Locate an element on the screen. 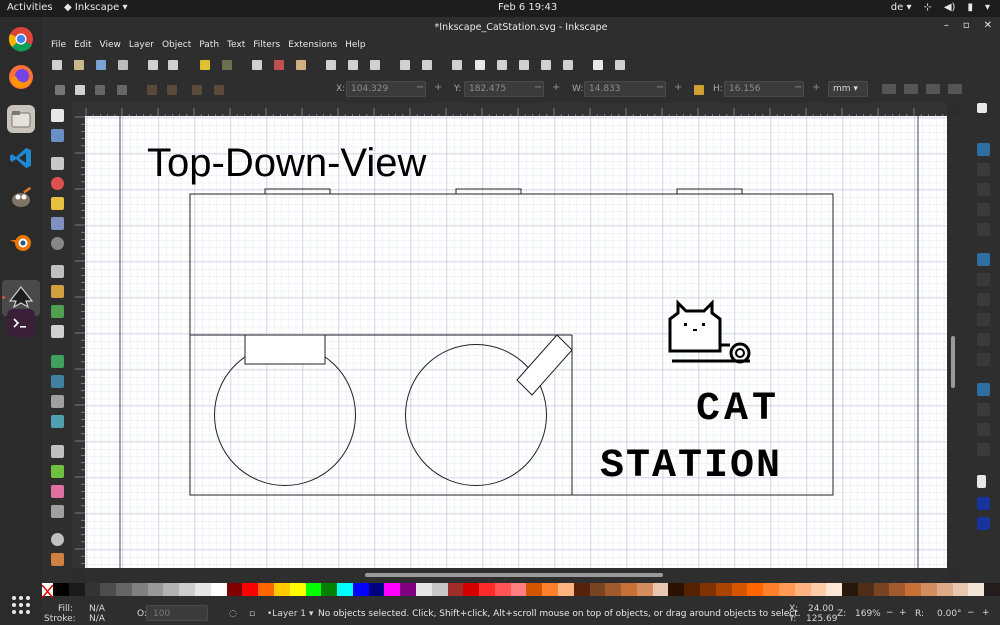  h-field: 16.156 is located at coordinates (764, 89).